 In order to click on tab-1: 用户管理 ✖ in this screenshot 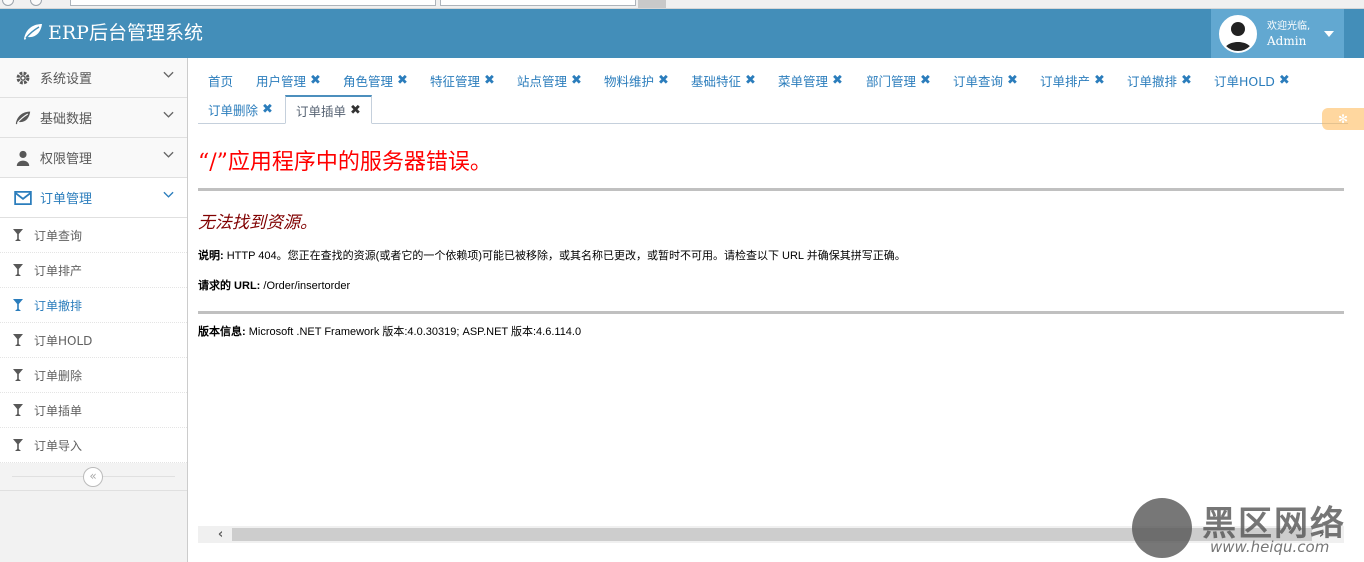, I will do `click(288, 80)`.